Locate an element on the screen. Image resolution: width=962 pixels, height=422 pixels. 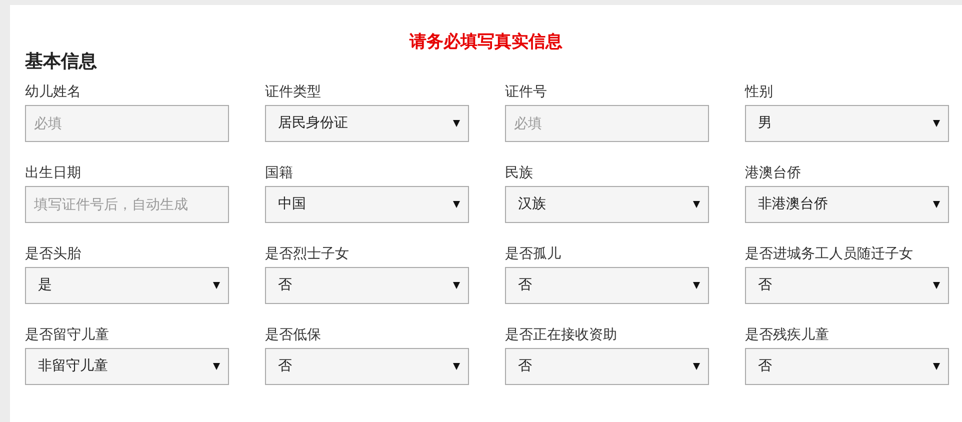
field-label: 港澳台侨 is located at coordinates (773, 173).